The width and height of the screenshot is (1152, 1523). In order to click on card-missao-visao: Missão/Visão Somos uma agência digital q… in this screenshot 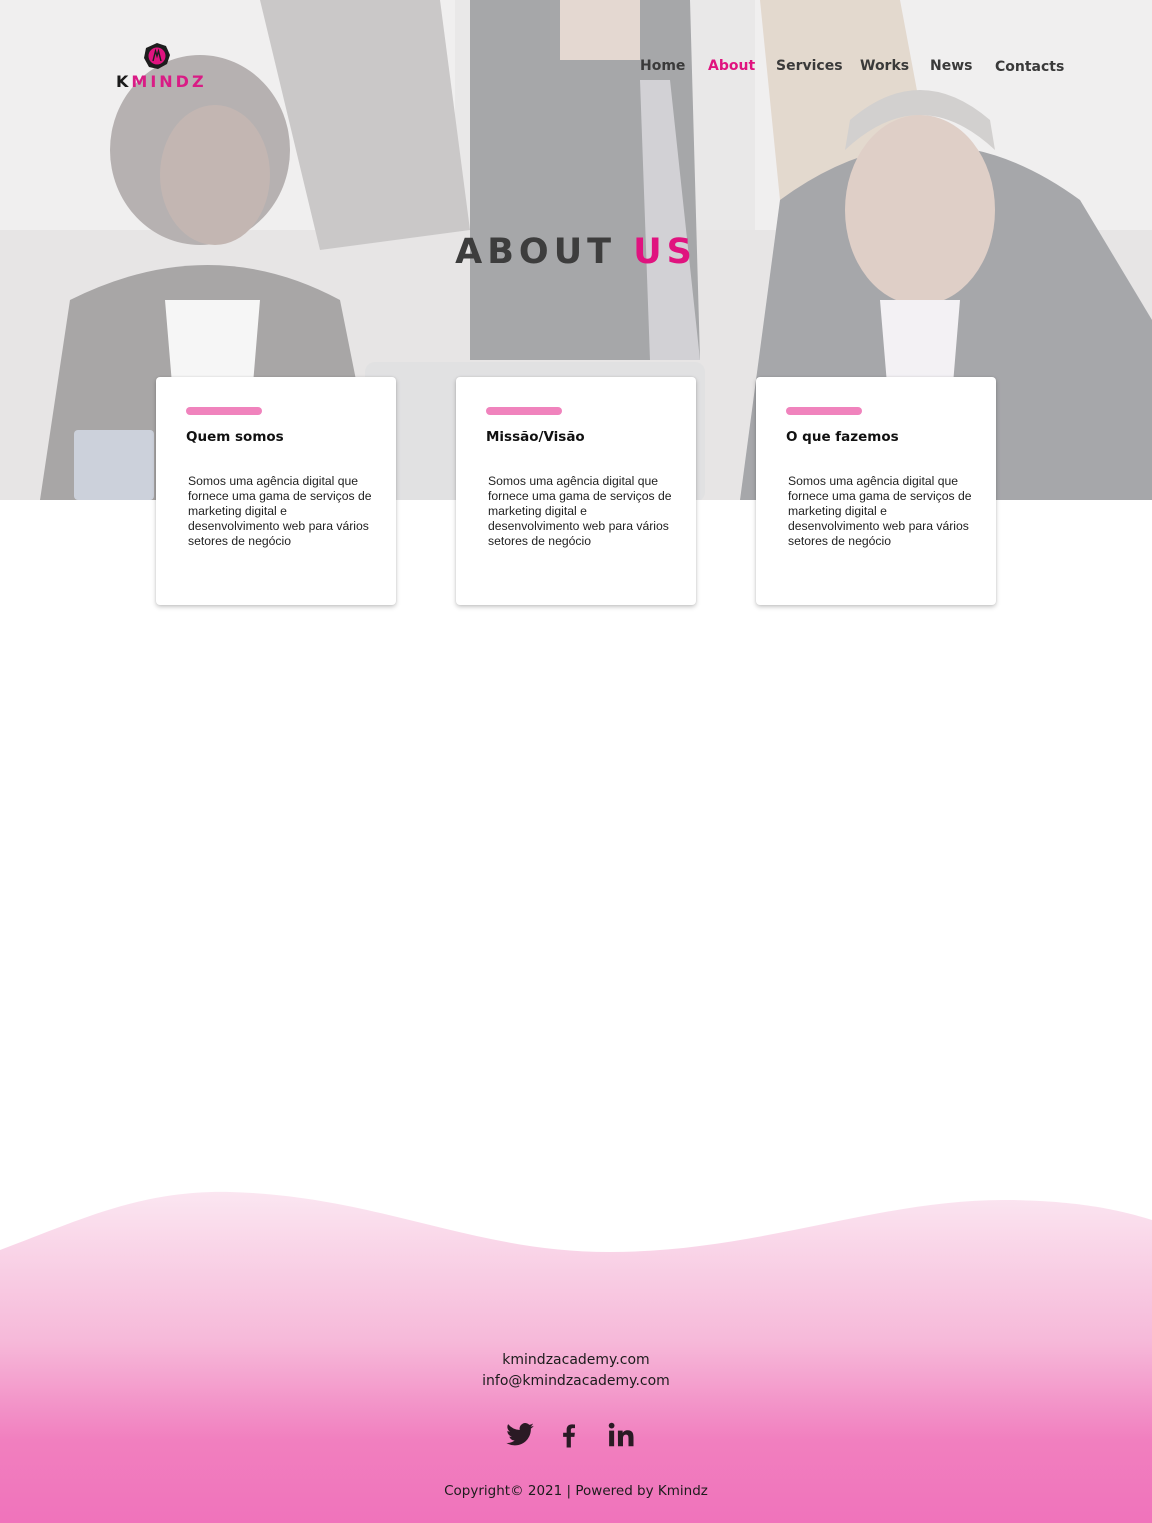, I will do `click(576, 491)`.